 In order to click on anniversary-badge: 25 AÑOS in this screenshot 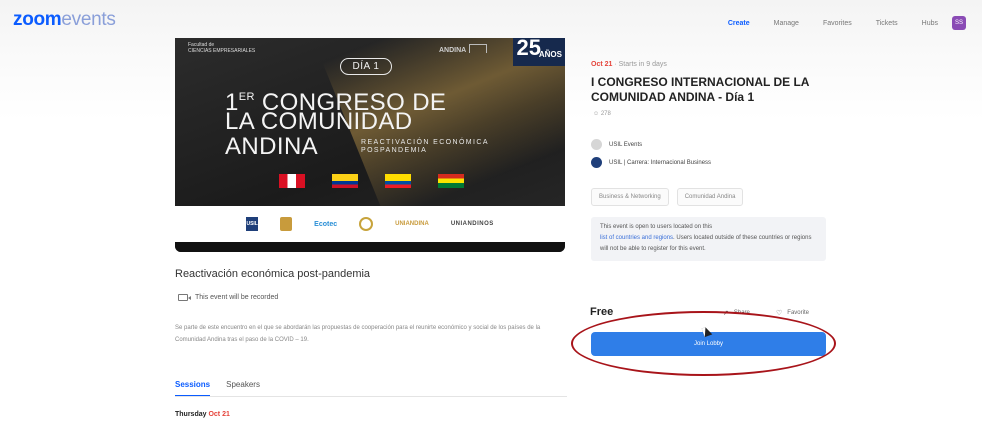, I will do `click(539, 52)`.